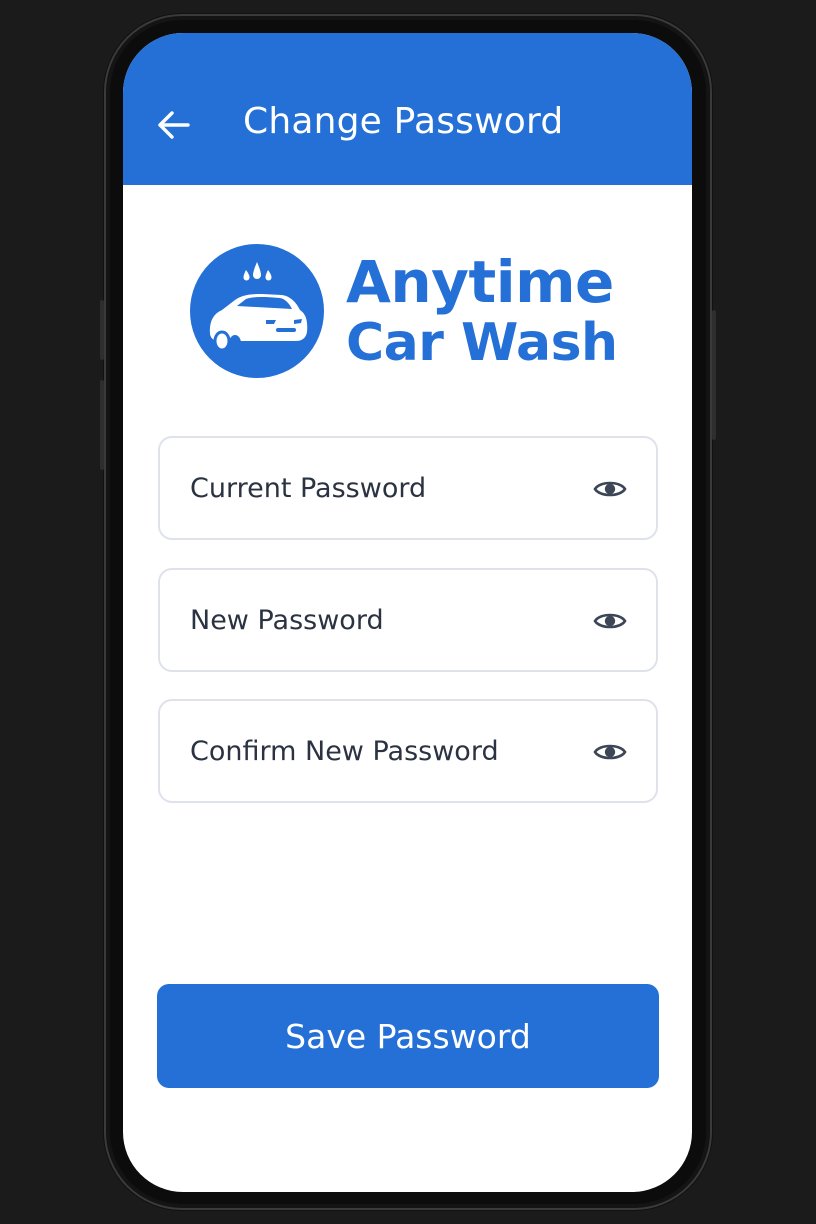 The height and width of the screenshot is (1224, 816). I want to click on toggle-confirm-password-visibility, so click(610, 752).